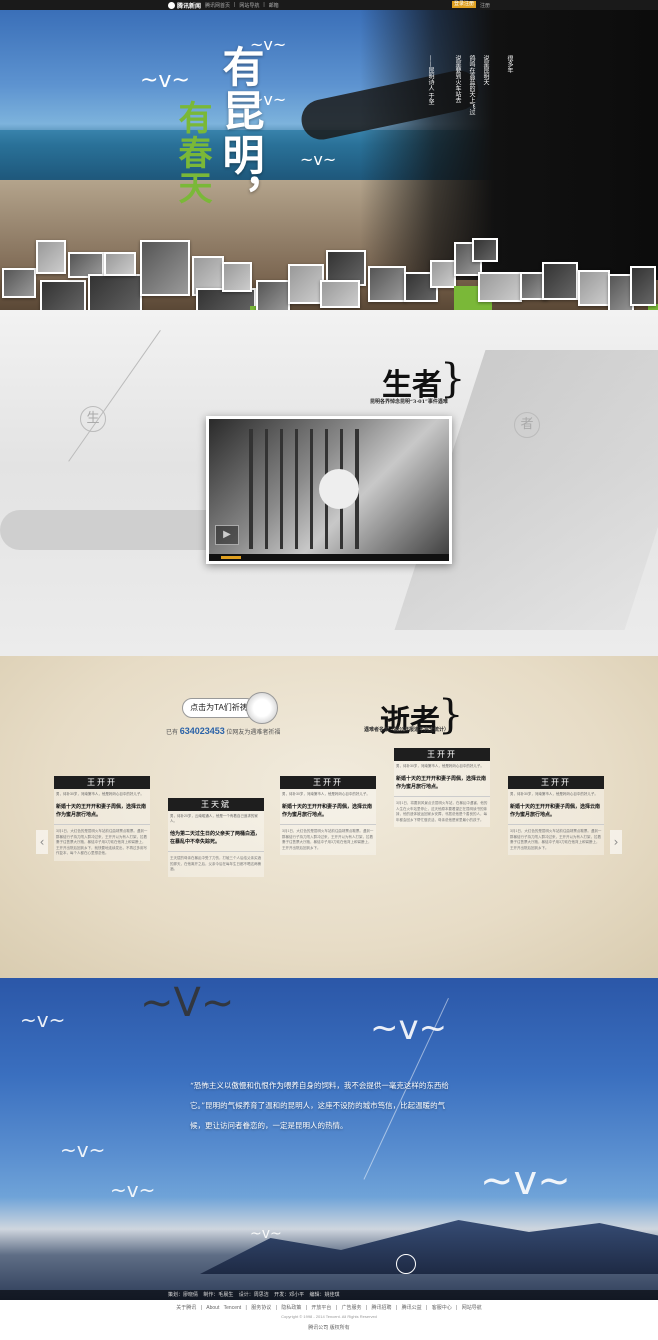 The image size is (658, 1340). I want to click on top-nav-links: 腾讯网首页 | 网站导航 | 邮箱, so click(242, 5).